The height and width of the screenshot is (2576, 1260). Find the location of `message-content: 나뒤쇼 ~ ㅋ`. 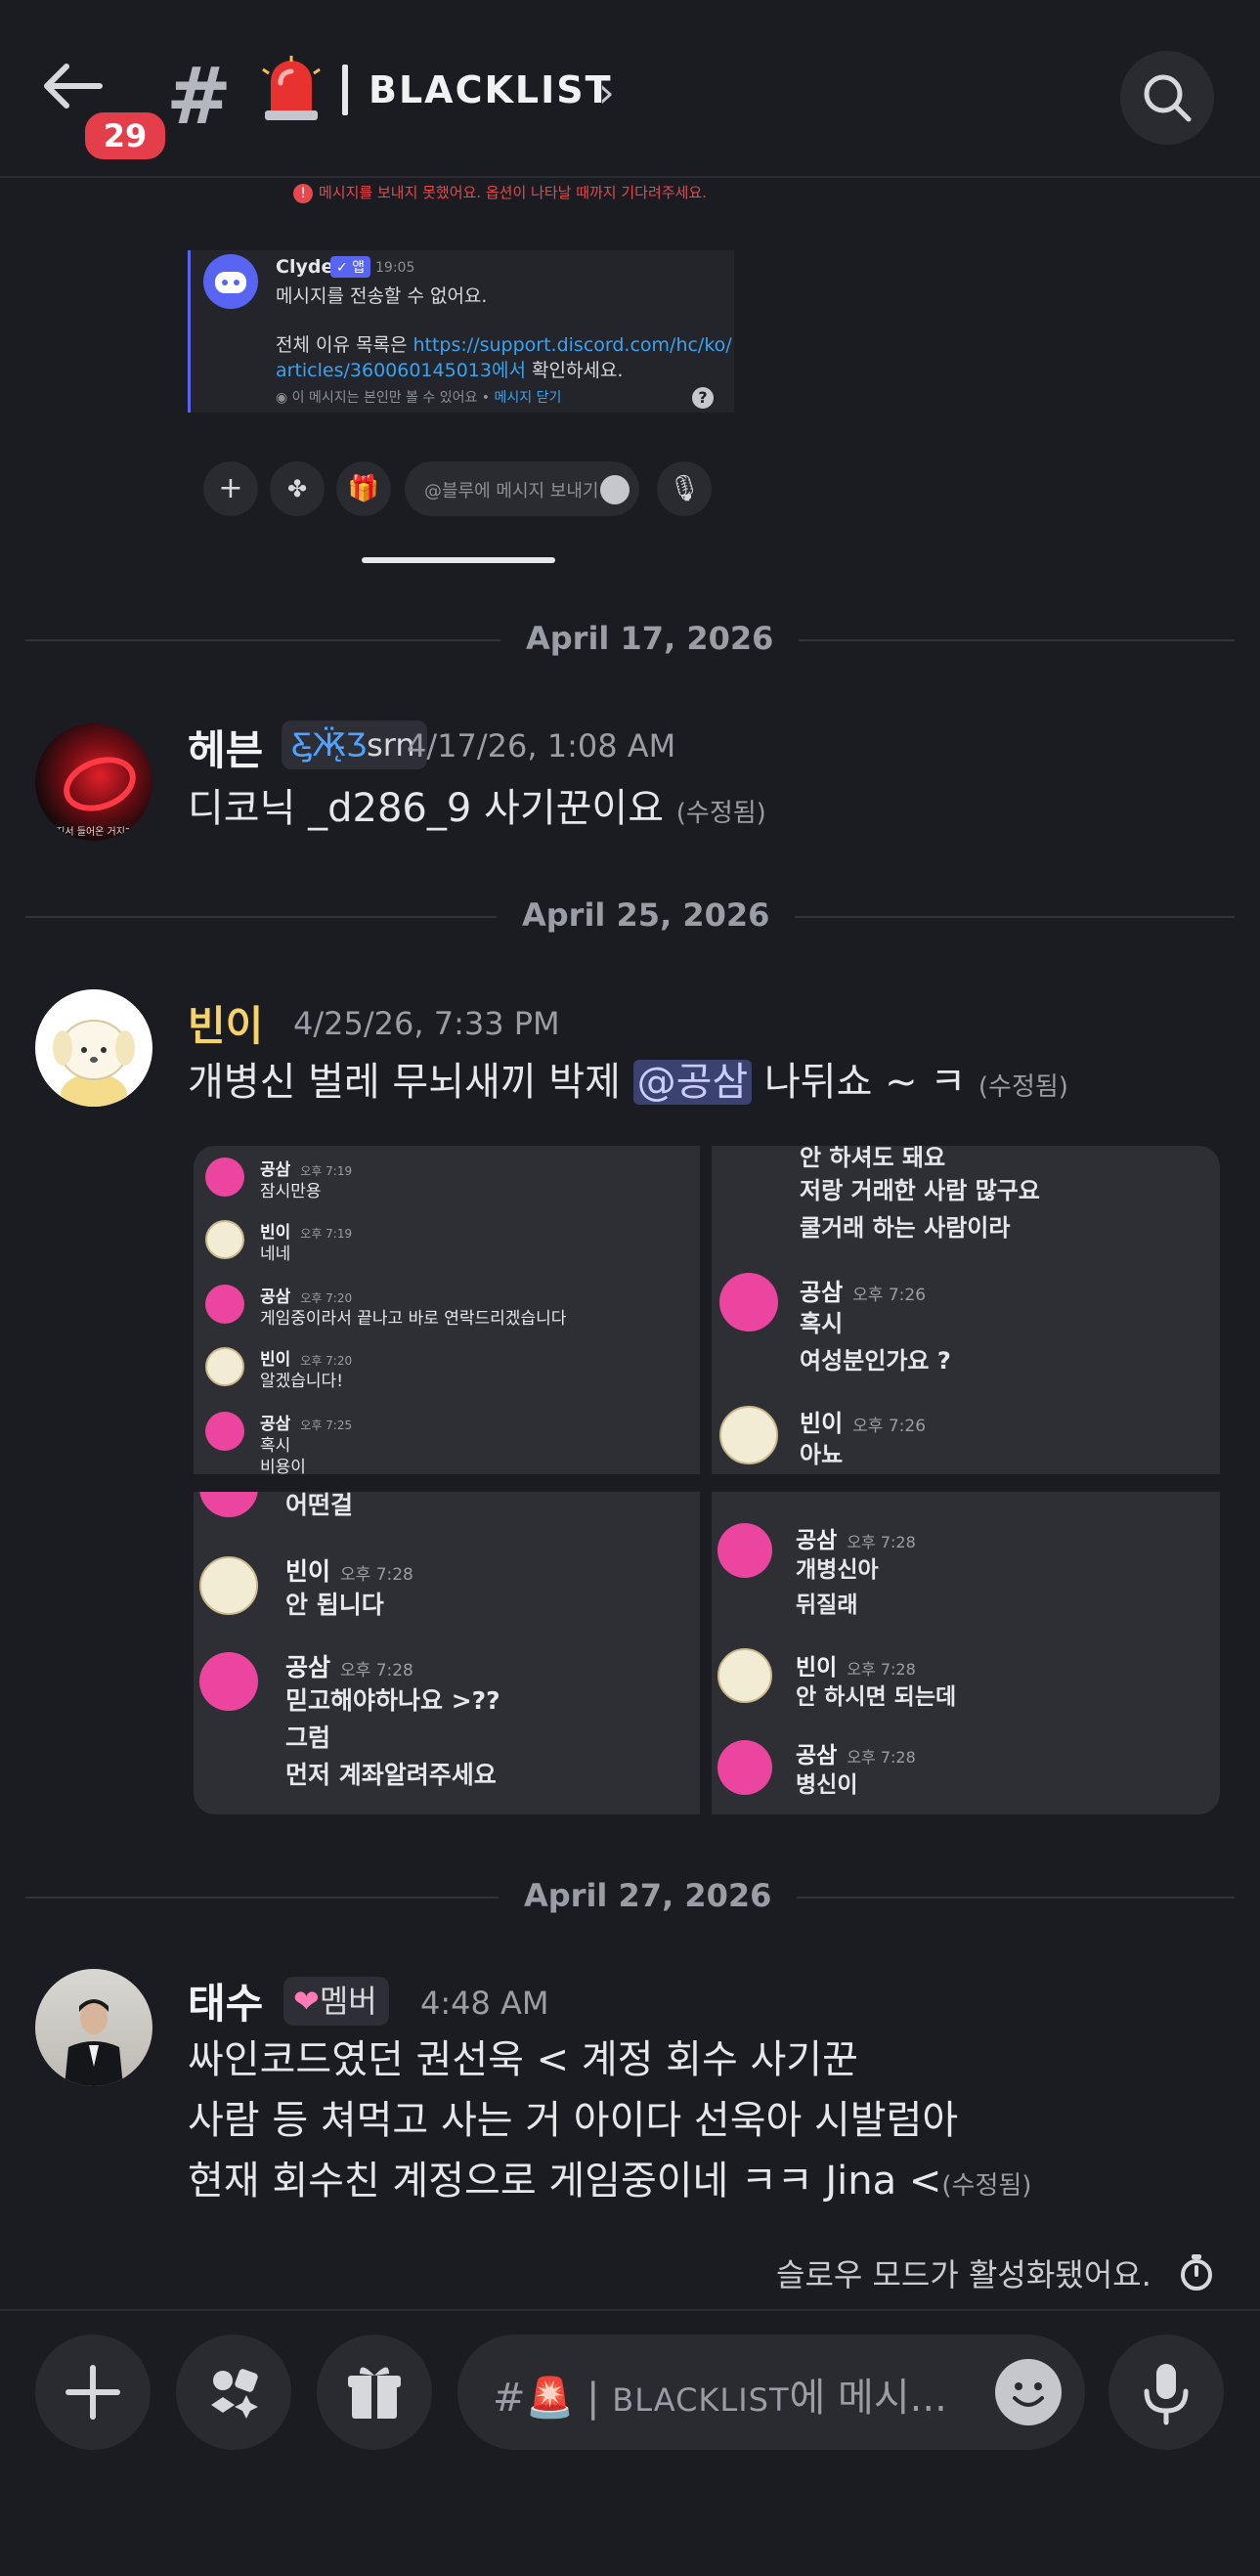

message-content: 나뒤쇼 ~ ㅋ is located at coordinates (859, 1082).